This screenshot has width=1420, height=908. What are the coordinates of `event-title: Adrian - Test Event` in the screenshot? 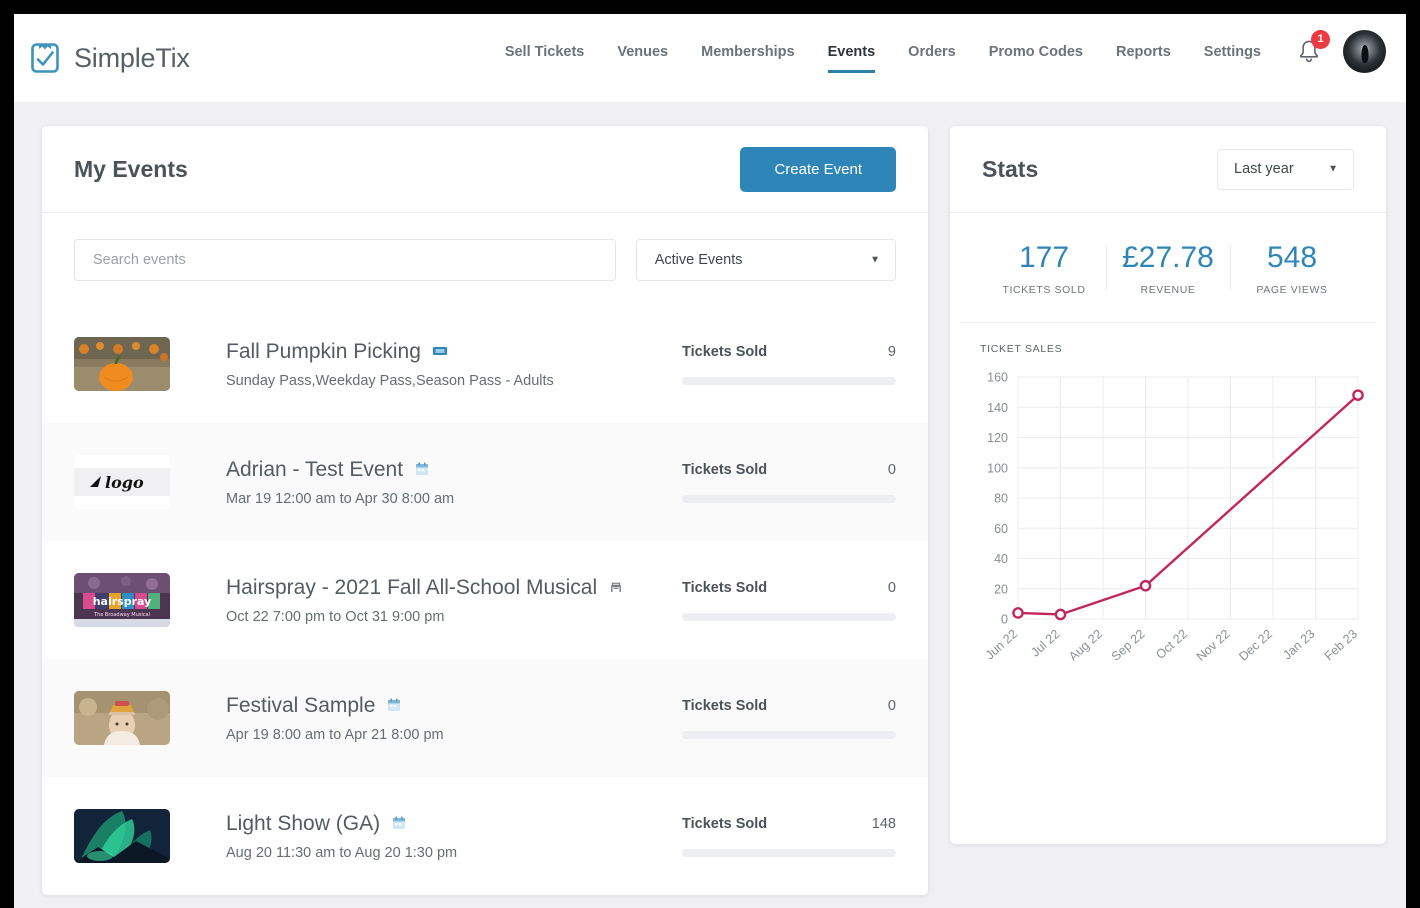 It's located at (314, 470).